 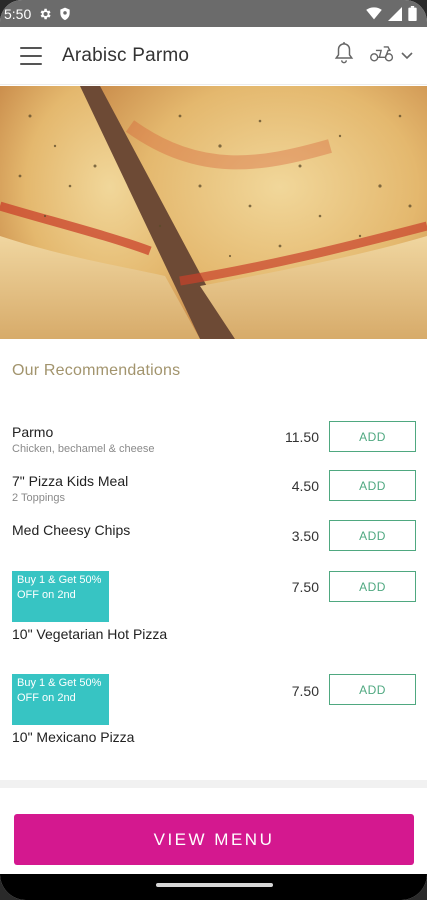 I want to click on section-divider, so click(x=213, y=784).